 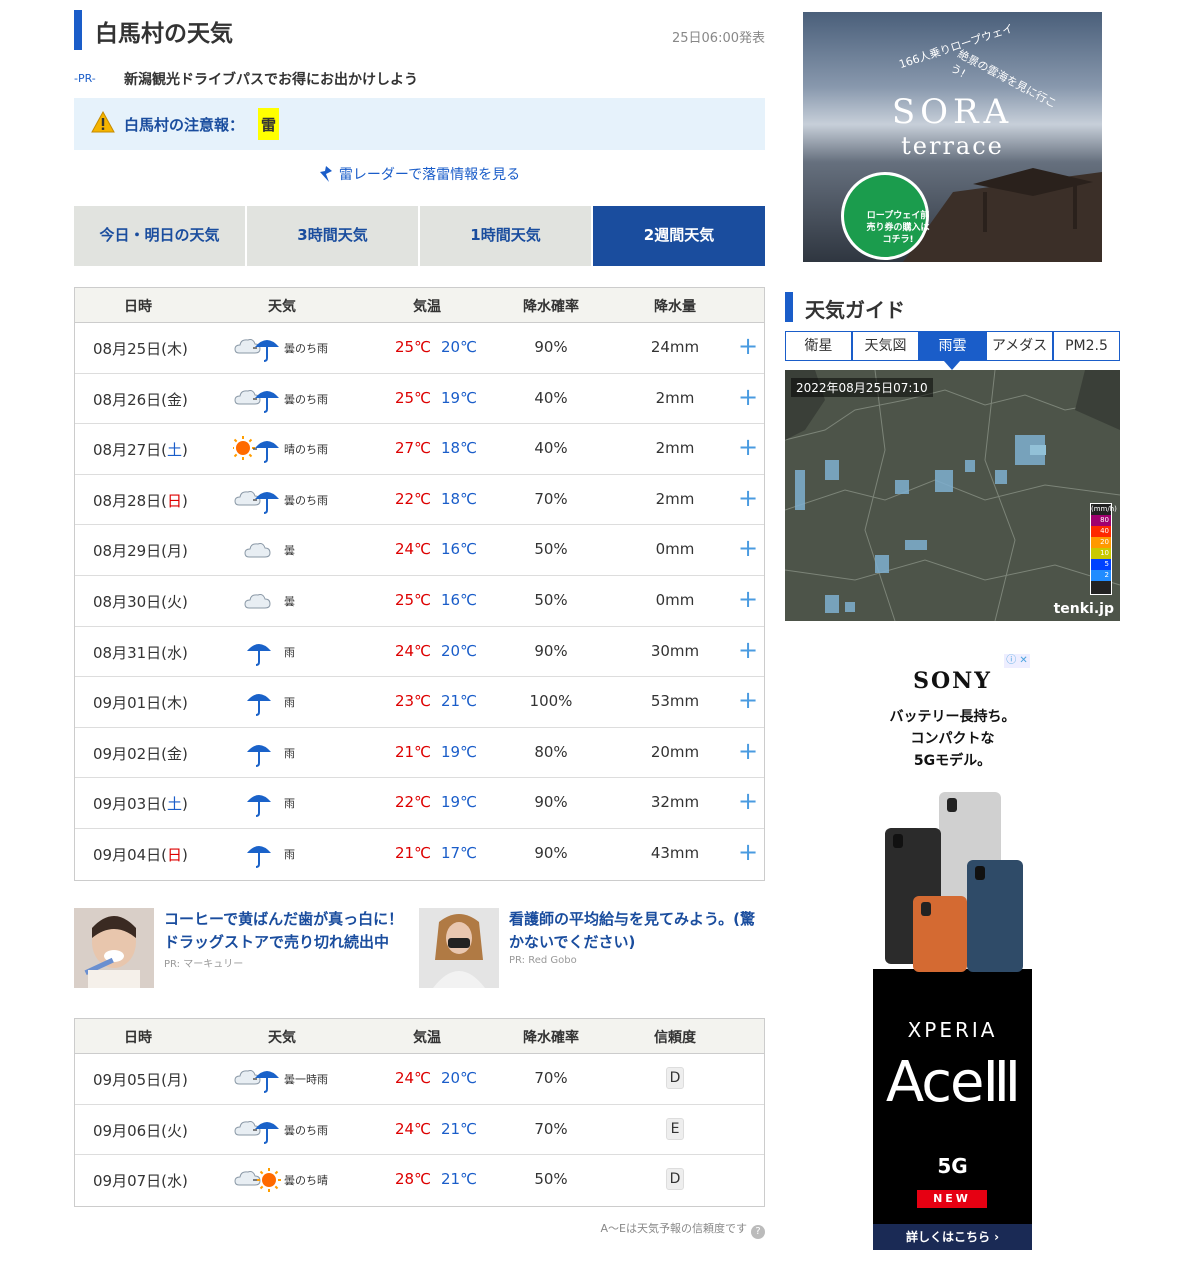 I want to click on ad-nurse-source: PR: Red Gobo, so click(x=543, y=960).